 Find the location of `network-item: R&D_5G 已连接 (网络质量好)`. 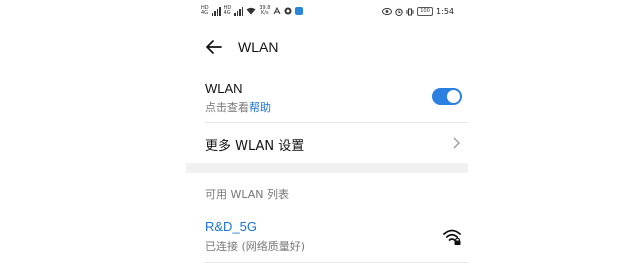

network-item: R&D_5G 已连接 (网络质量好) is located at coordinates (327, 237).